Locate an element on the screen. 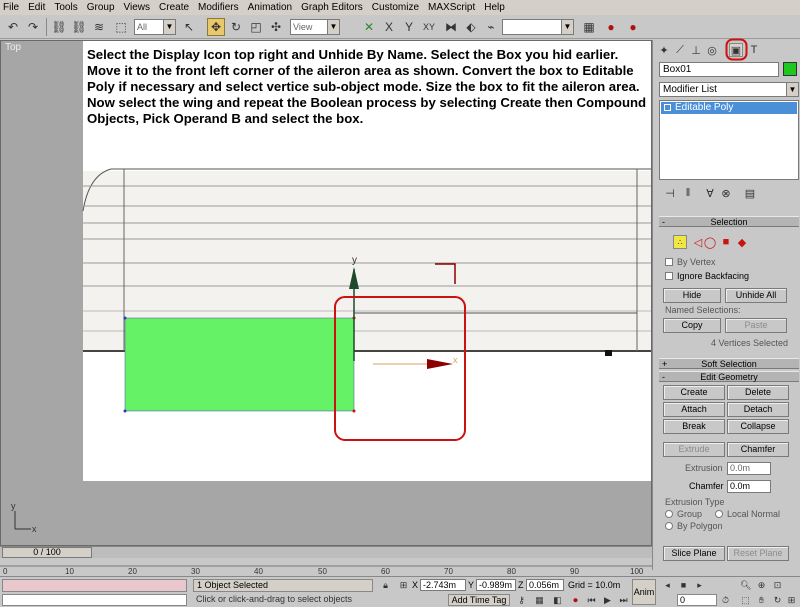 This screenshot has width=800, height=607. remove-modifier-icon: ⊗ is located at coordinates (726, 193).